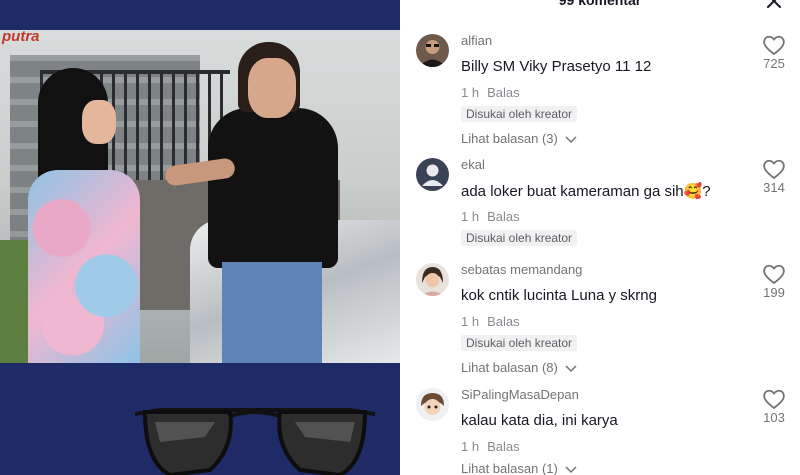 The height and width of the screenshot is (475, 800). Describe the element at coordinates (509, 468) in the screenshot. I see `view-replies-label: Lihat balasan (1)` at that location.